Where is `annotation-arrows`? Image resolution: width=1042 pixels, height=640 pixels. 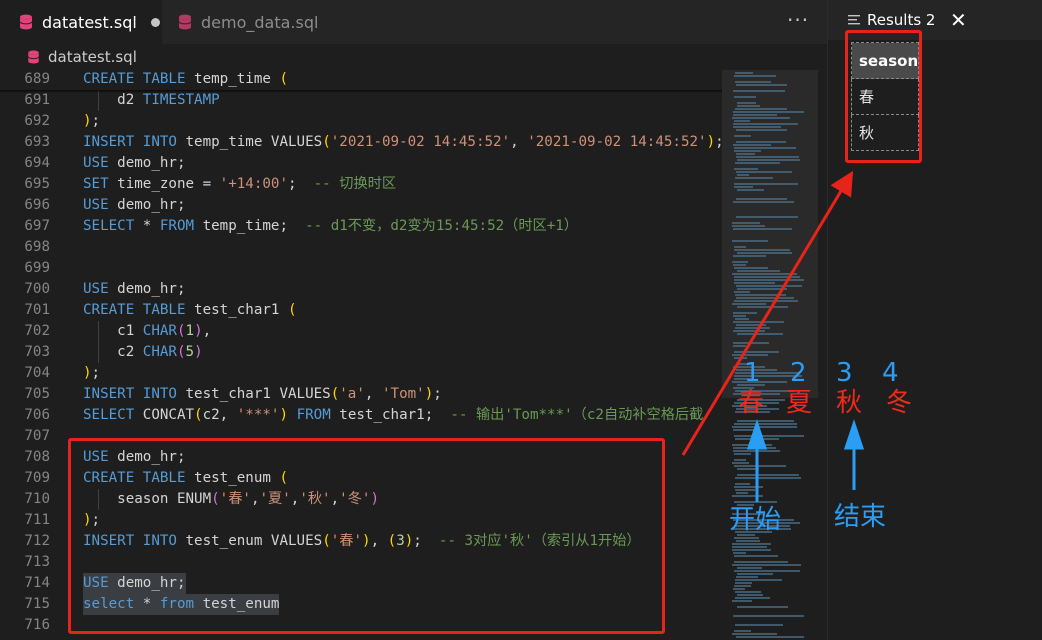
annotation-arrows is located at coordinates (773, 336).